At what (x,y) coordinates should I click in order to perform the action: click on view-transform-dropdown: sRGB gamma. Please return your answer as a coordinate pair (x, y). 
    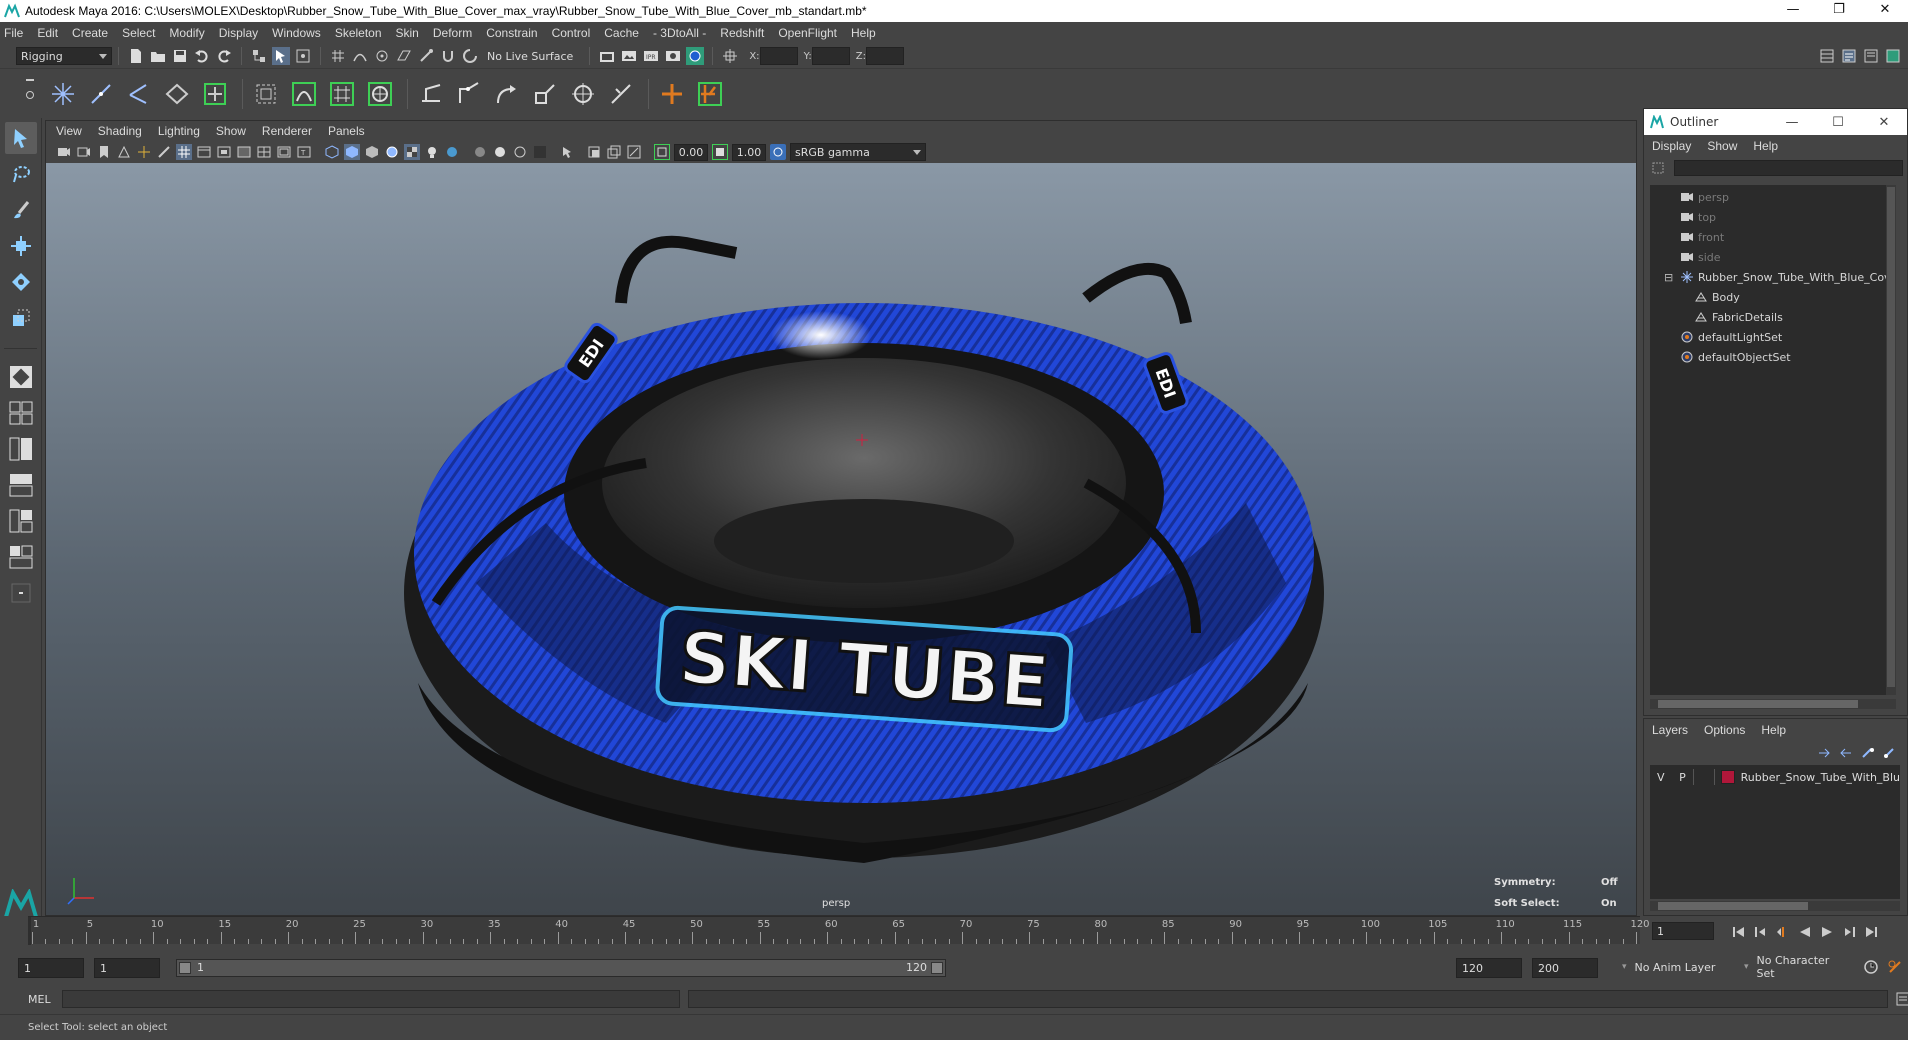
    Looking at the image, I should click on (858, 152).